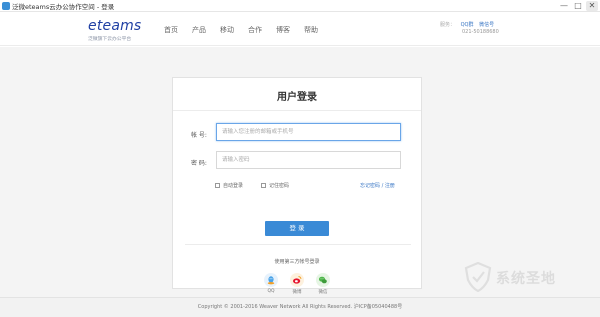 This screenshot has width=600, height=317. I want to click on wechat-link: 微信号, so click(486, 25).